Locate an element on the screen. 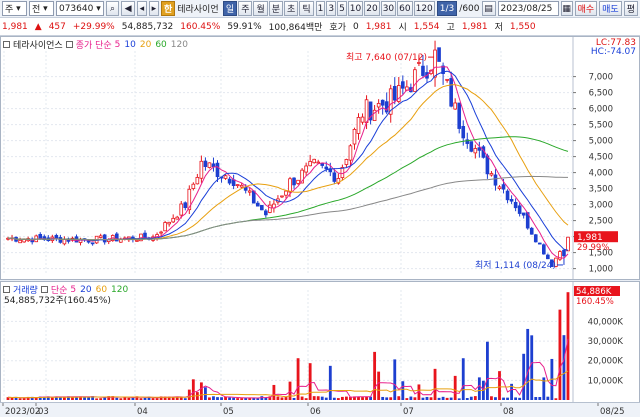 The width and height of the screenshot is (640, 417). chart-settings-icon: ▤ is located at coordinates (488, 8).